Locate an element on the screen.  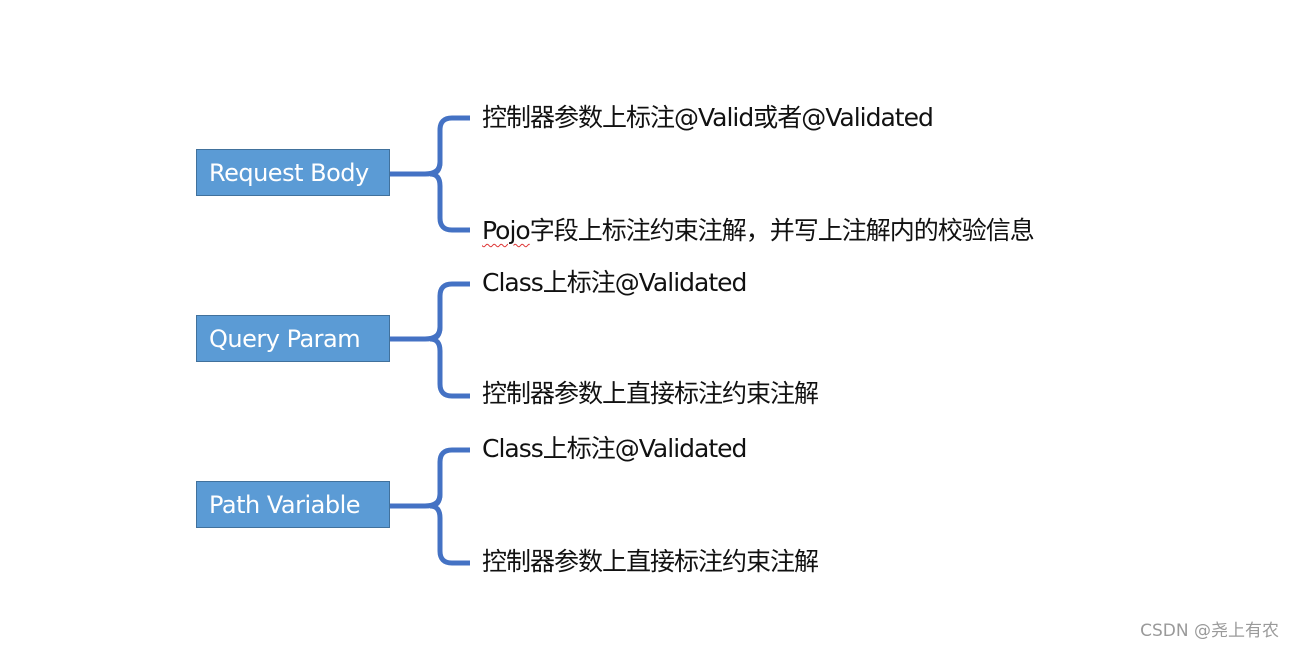
node-request-body: Request Body is located at coordinates (293, 172).